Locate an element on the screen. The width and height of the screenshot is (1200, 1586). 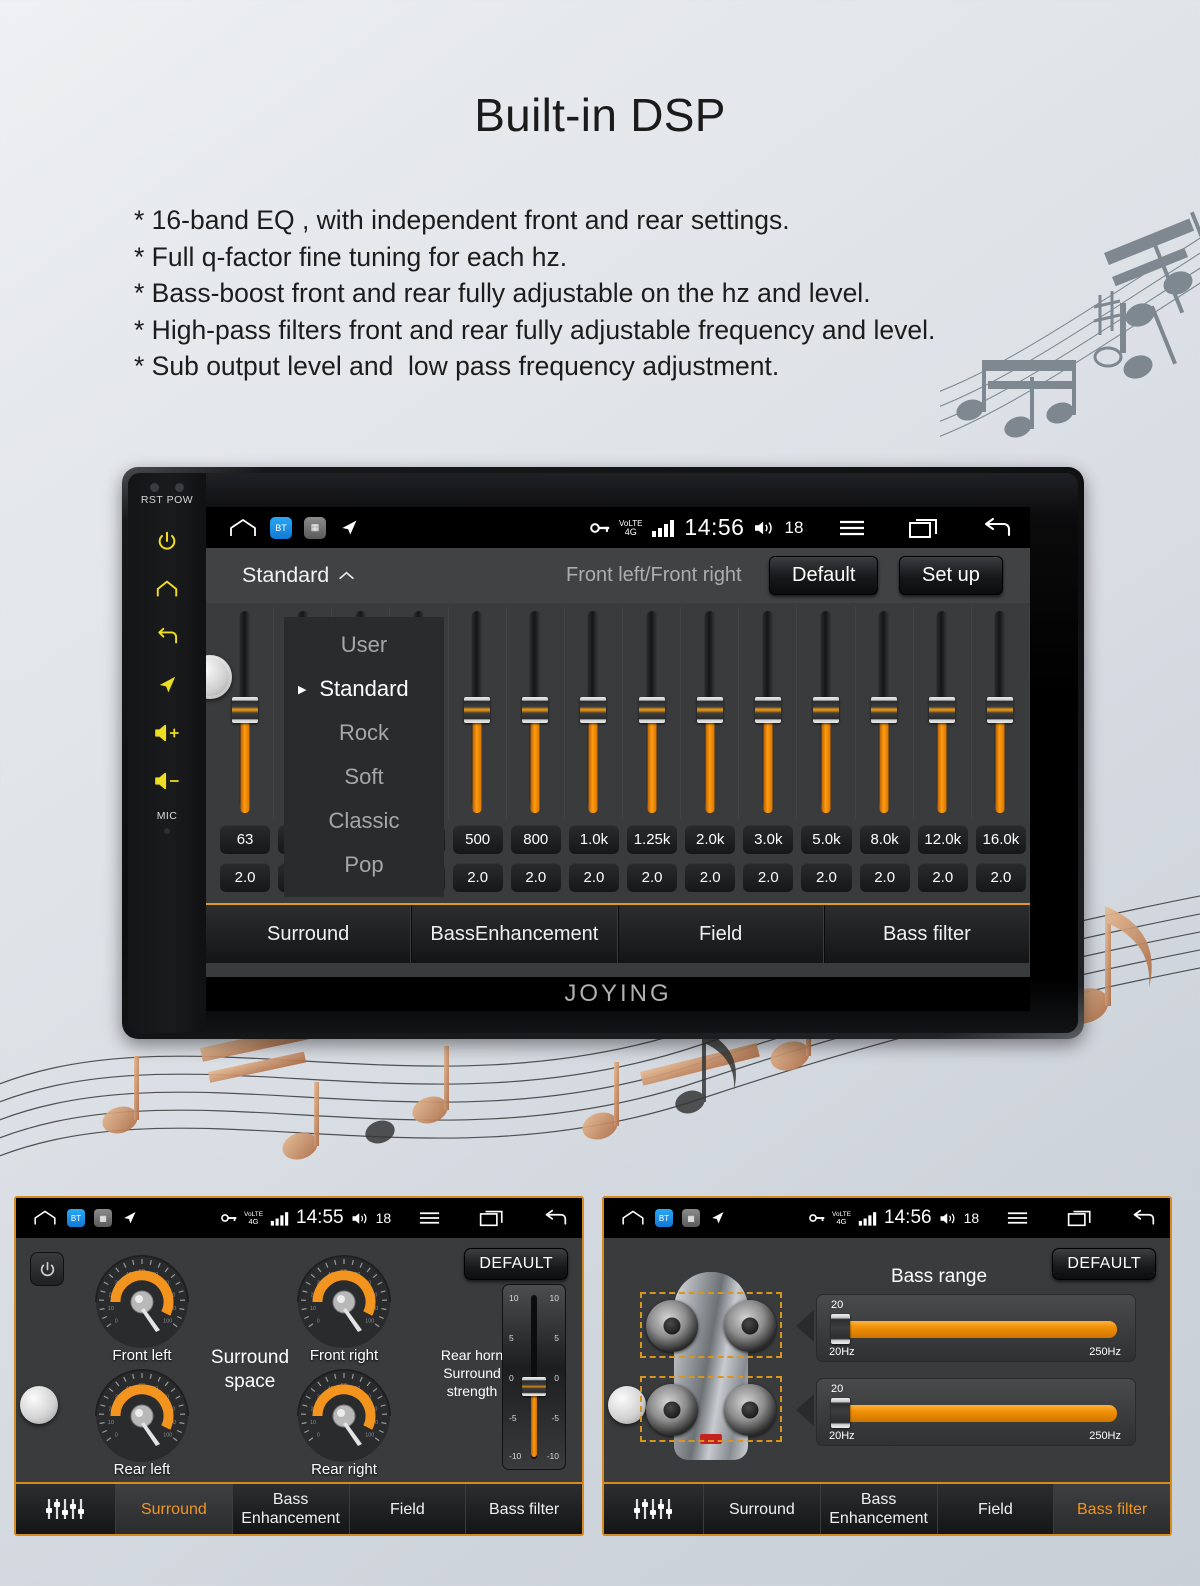
bassfilter-equalizer-tab is located at coordinates (654, 1509).